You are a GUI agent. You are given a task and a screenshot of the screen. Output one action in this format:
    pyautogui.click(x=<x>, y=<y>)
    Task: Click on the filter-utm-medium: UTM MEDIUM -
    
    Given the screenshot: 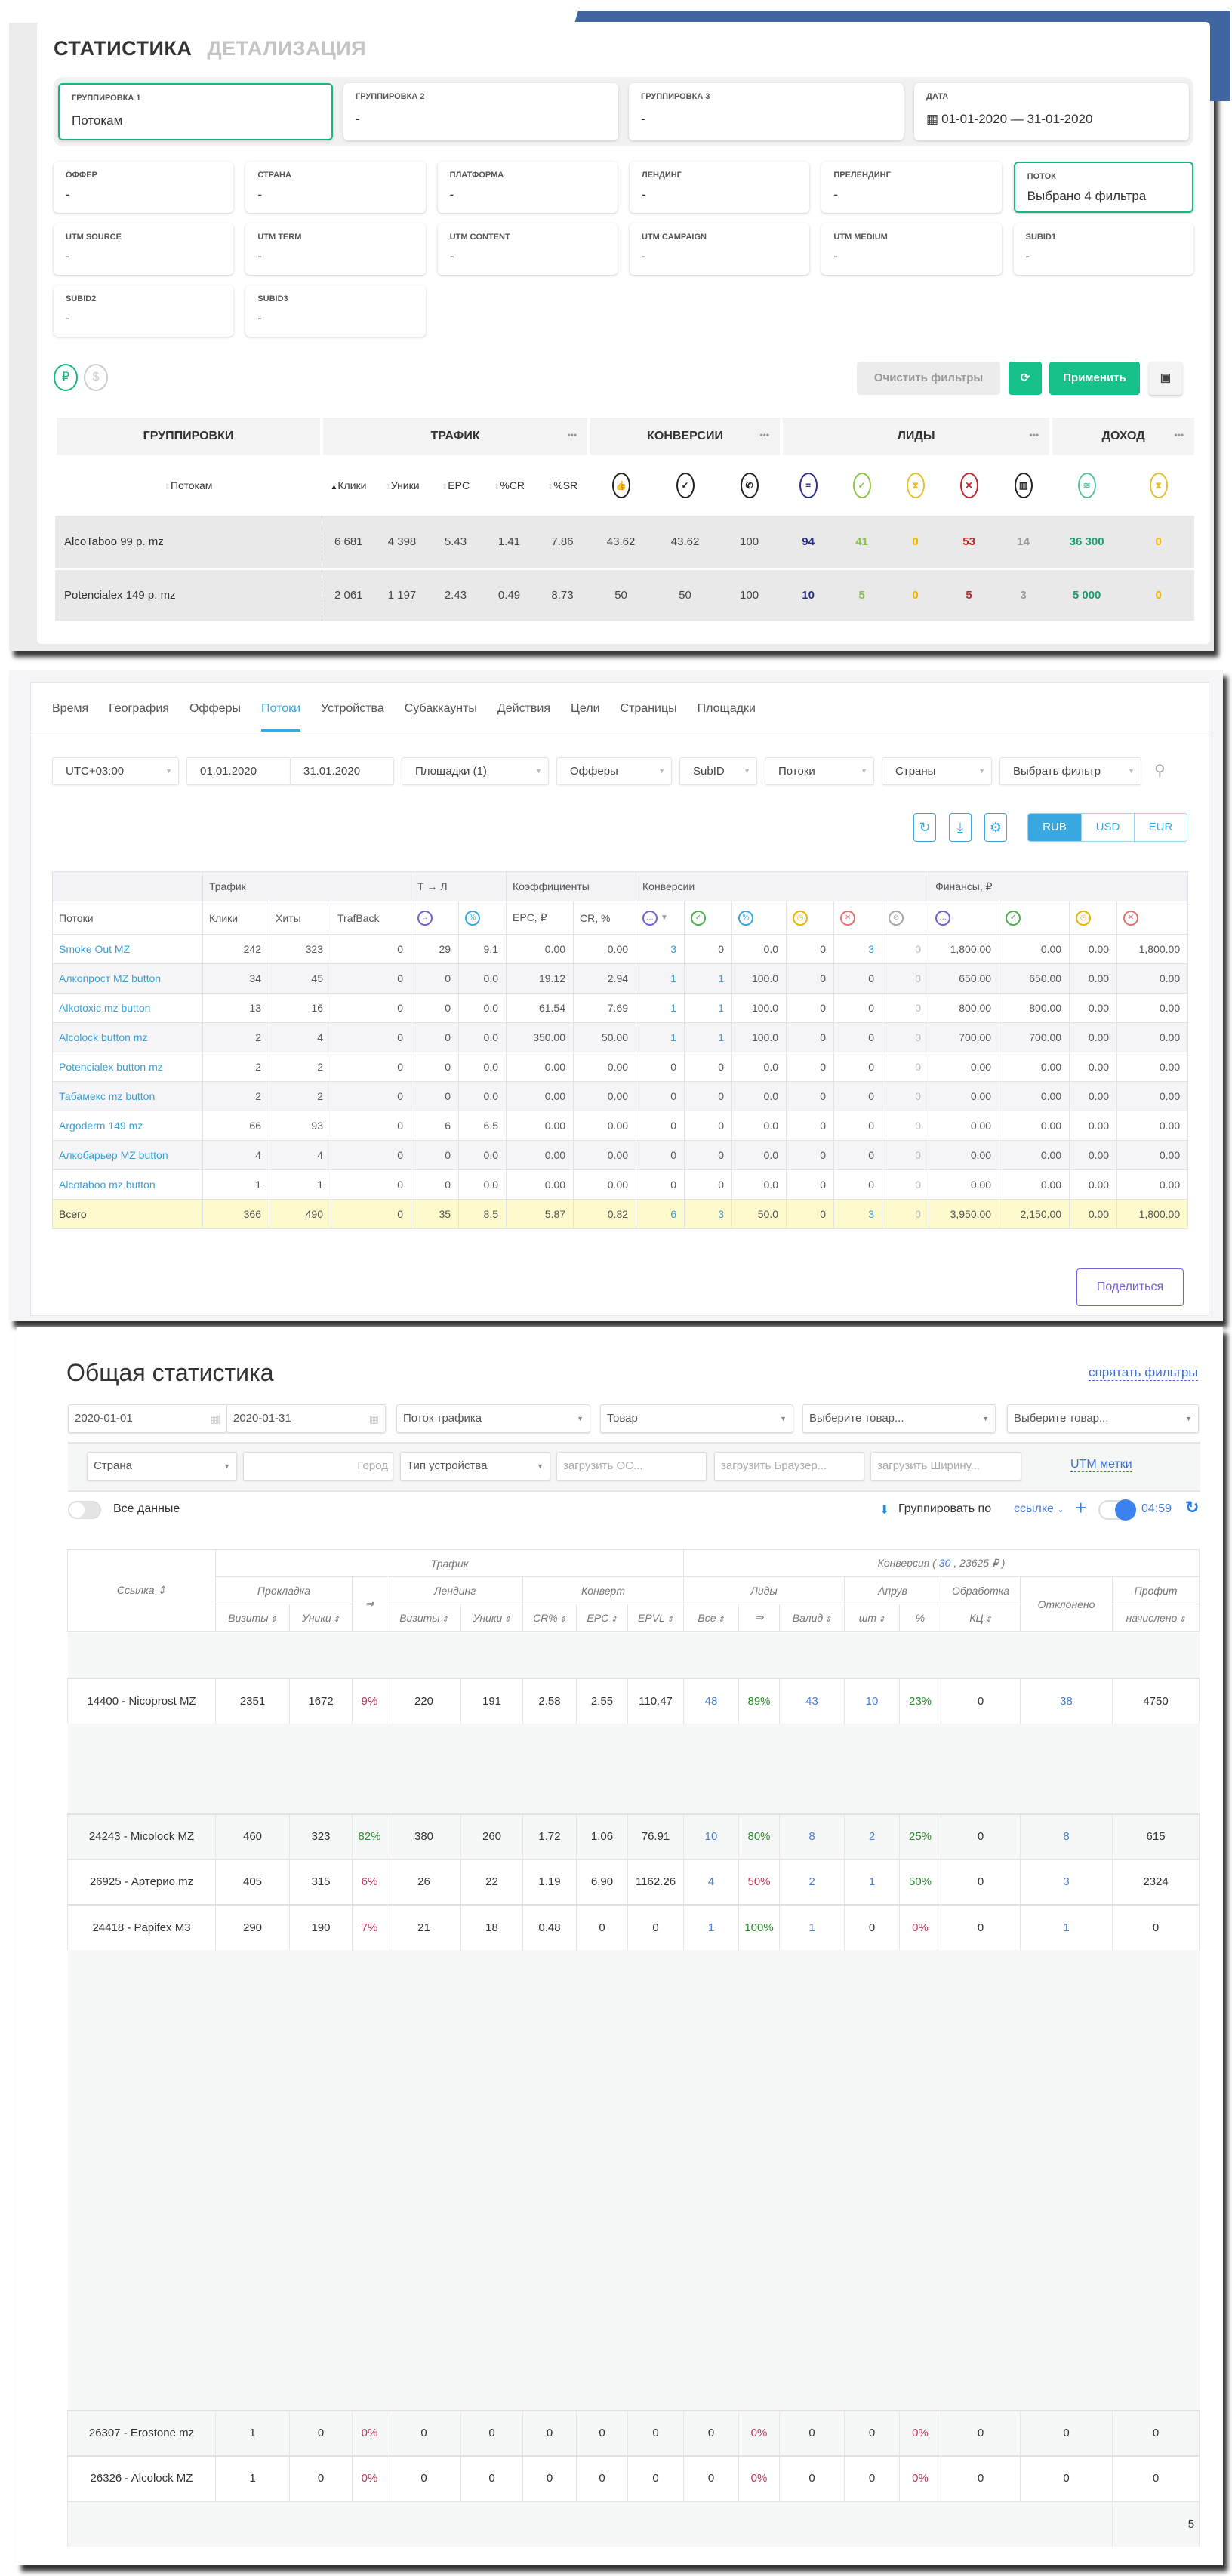 What is the action you would take?
    pyautogui.click(x=911, y=249)
    